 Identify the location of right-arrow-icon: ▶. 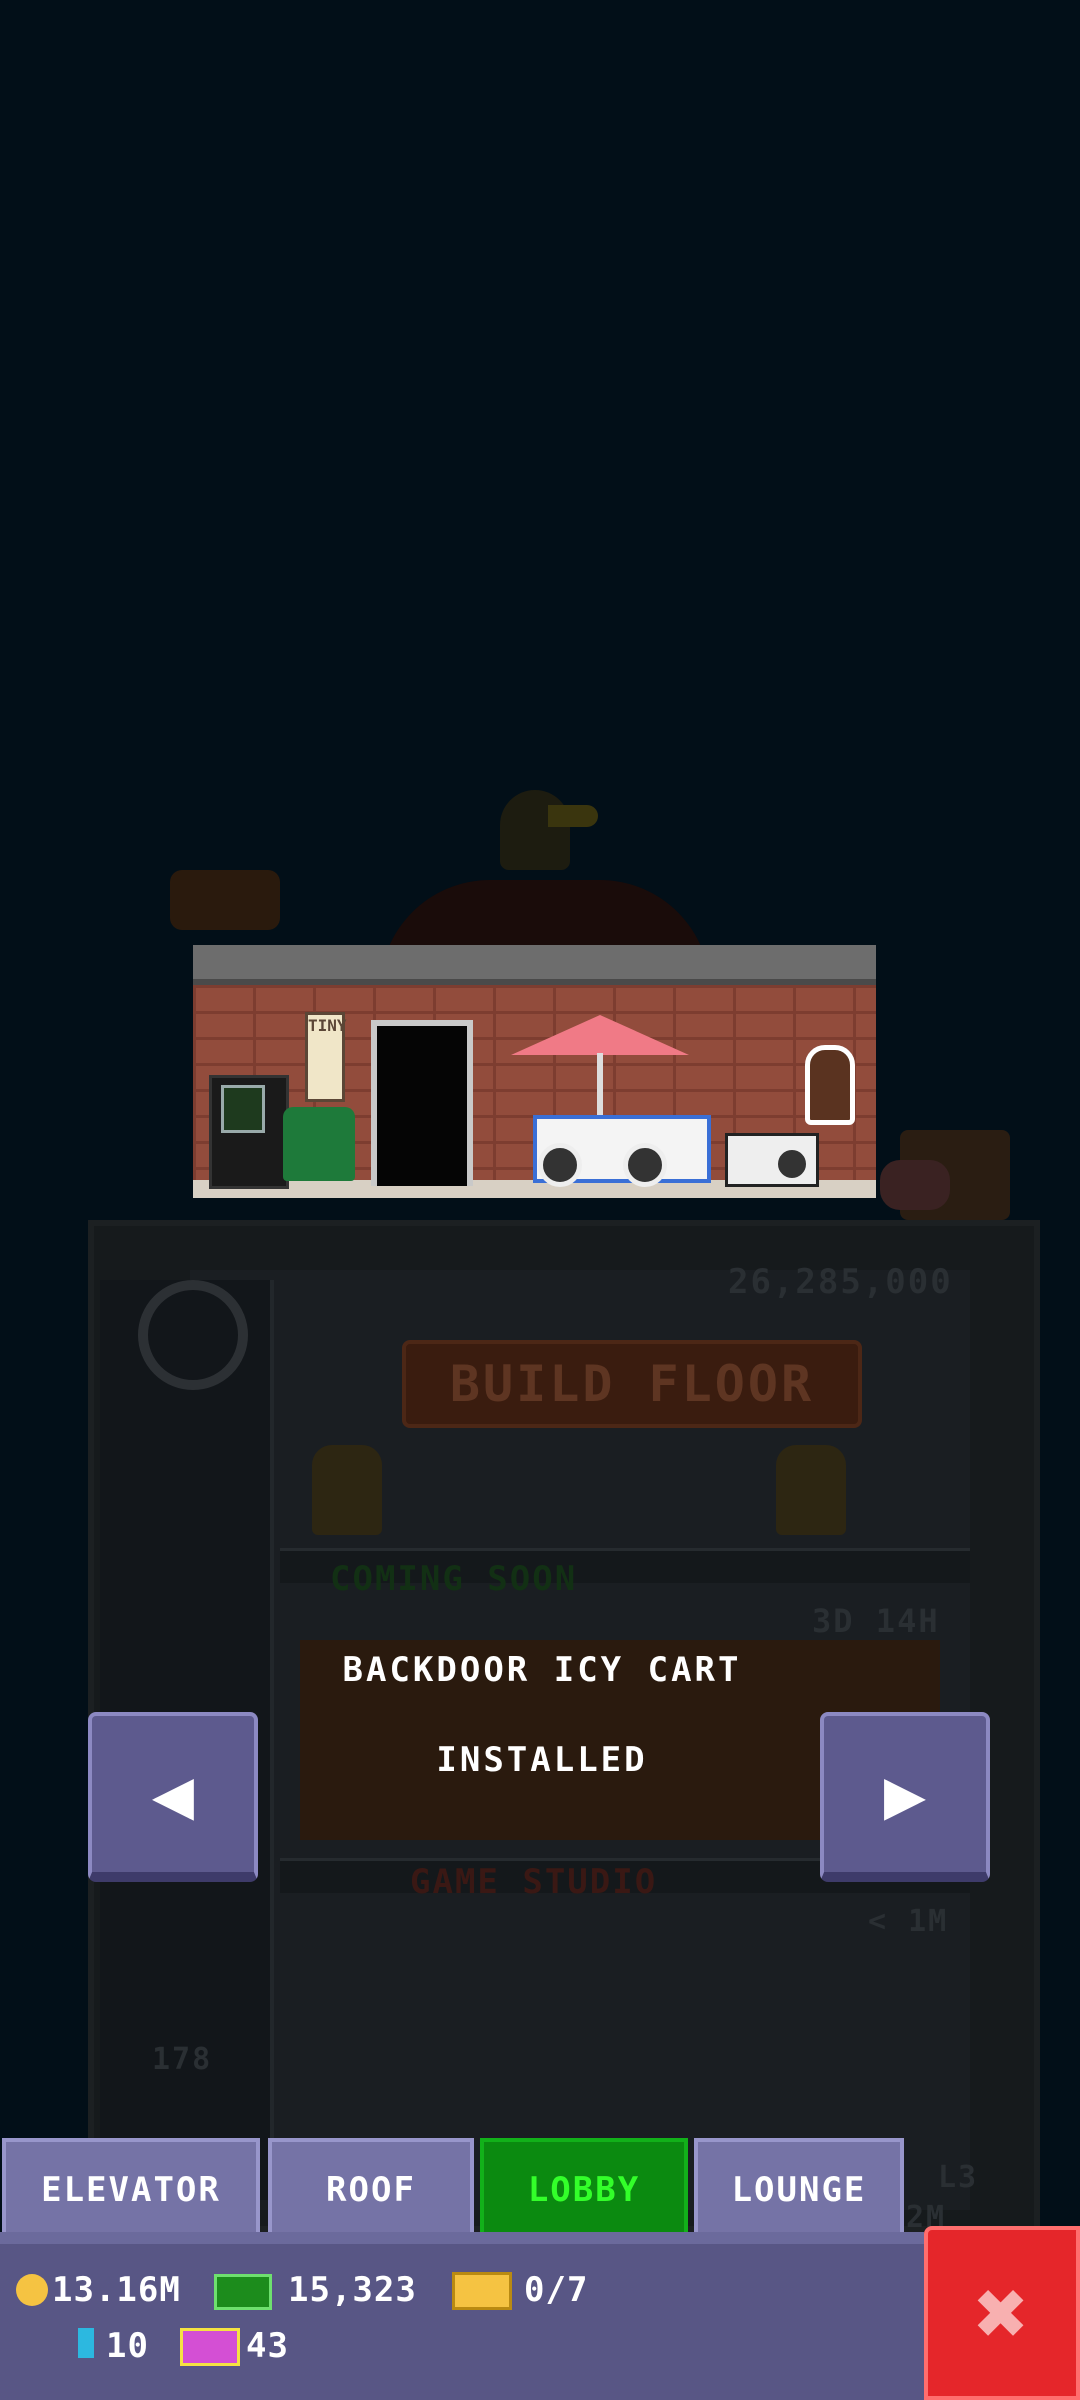
(905, 1794).